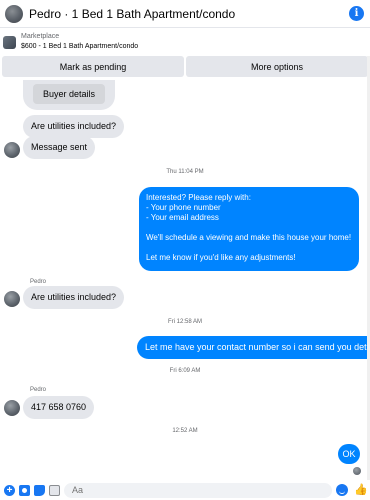 The height and width of the screenshot is (500, 370). Describe the element at coordinates (183, 207) in the screenshot. I see `message-line: - Your phone number` at that location.